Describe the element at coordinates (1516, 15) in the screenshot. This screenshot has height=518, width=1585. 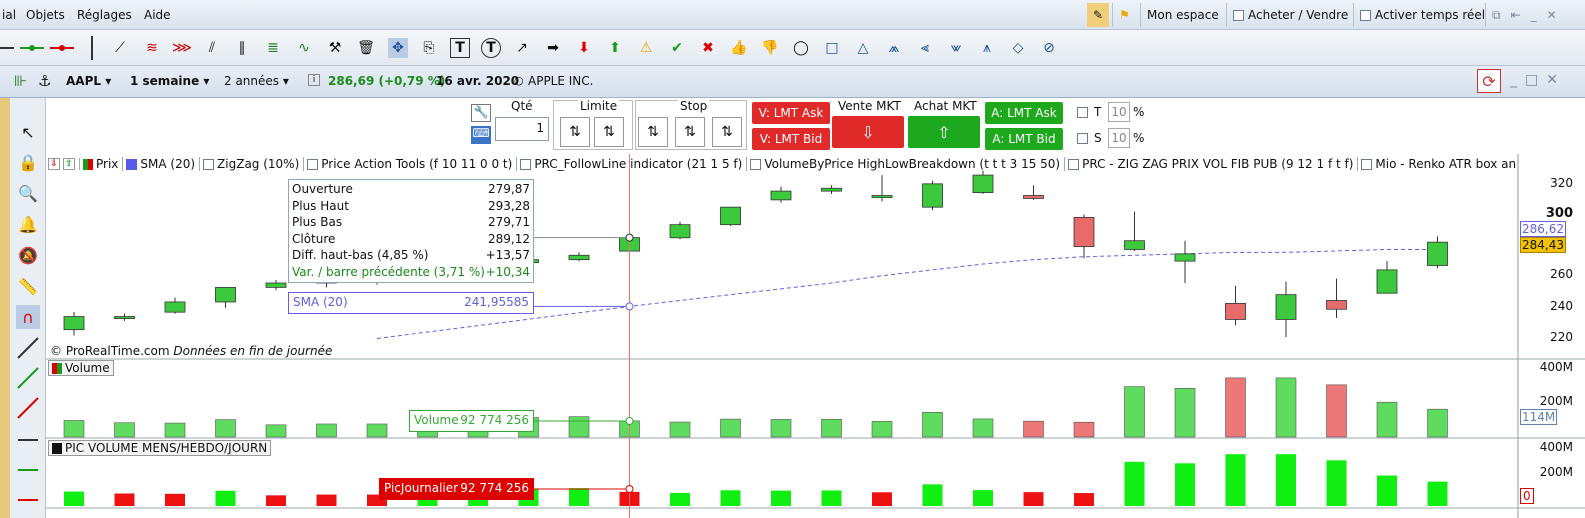
I see `pin-icon: ⇤` at that location.